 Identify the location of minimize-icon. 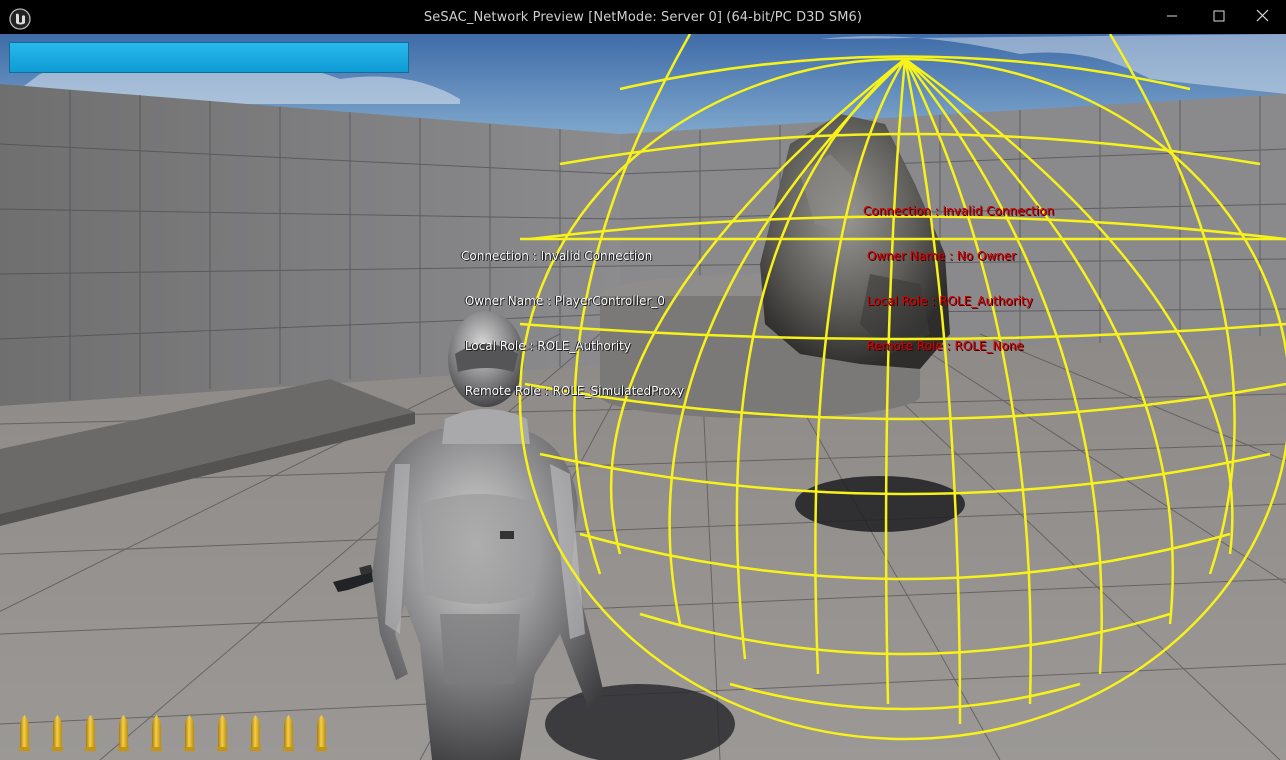
(1172, 16).